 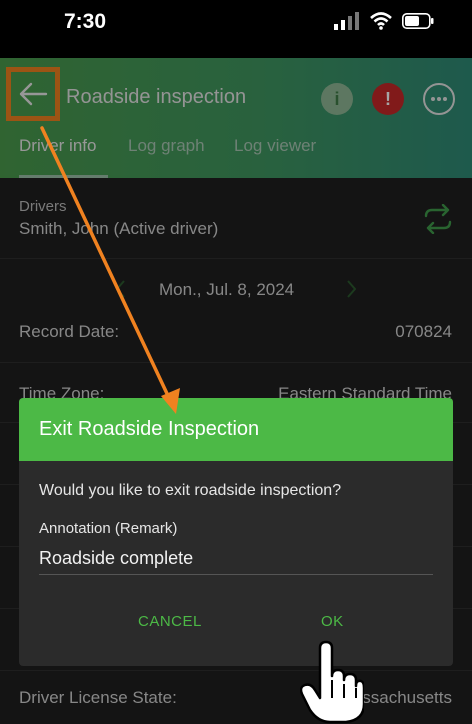 What do you see at coordinates (110, 270) in the screenshot?
I see `tutorial-arrow` at bounding box center [110, 270].